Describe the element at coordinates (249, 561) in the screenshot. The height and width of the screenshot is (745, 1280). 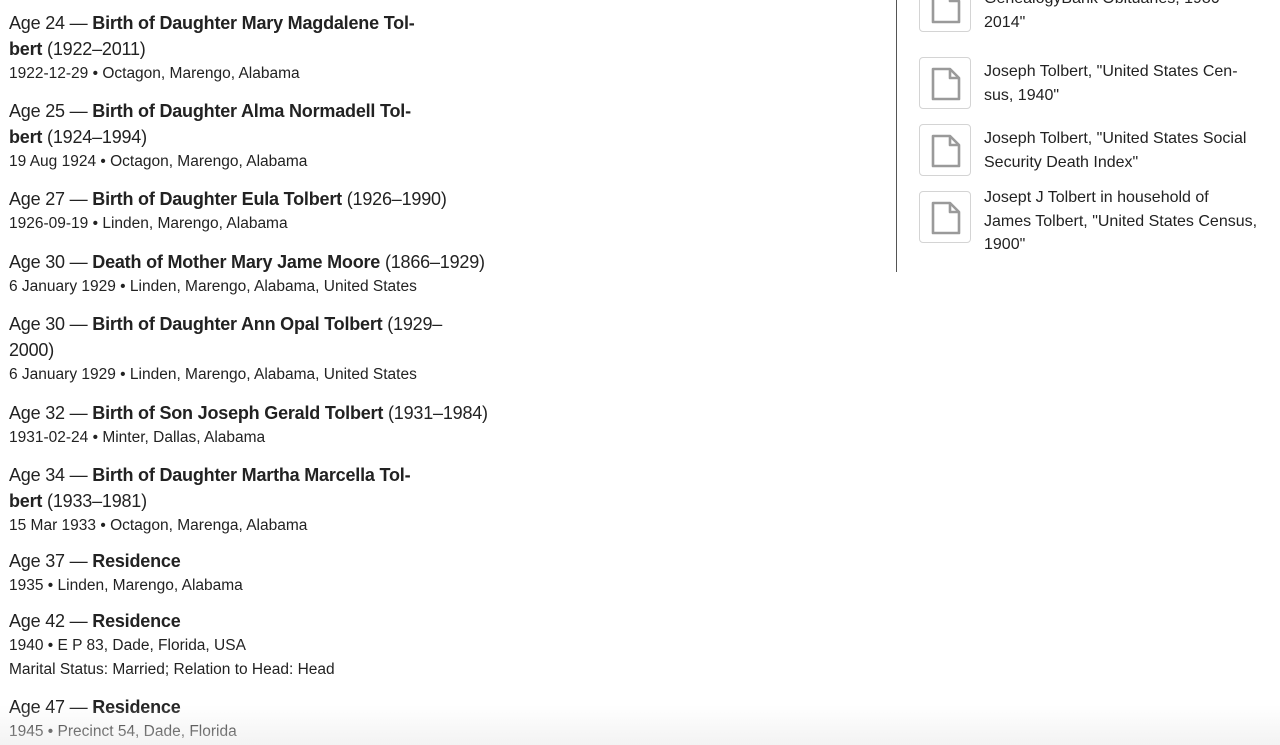
I see `event-title: Age 37 — Residence` at that location.